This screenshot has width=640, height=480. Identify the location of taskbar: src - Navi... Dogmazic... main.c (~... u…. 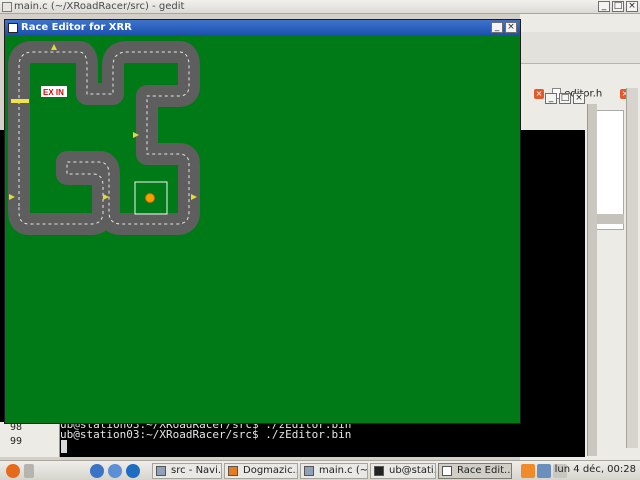
(320, 470).